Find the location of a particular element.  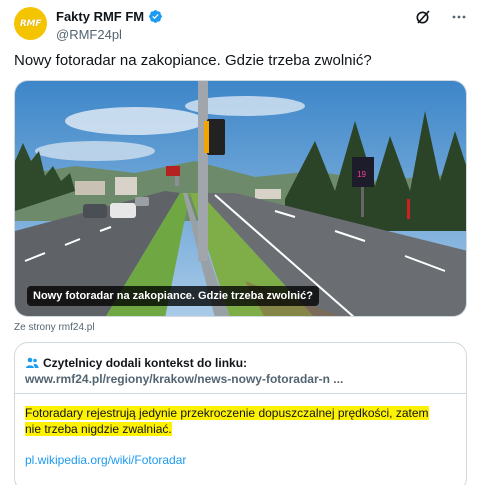

account-handle: @RMF24pl is located at coordinates (109, 34).